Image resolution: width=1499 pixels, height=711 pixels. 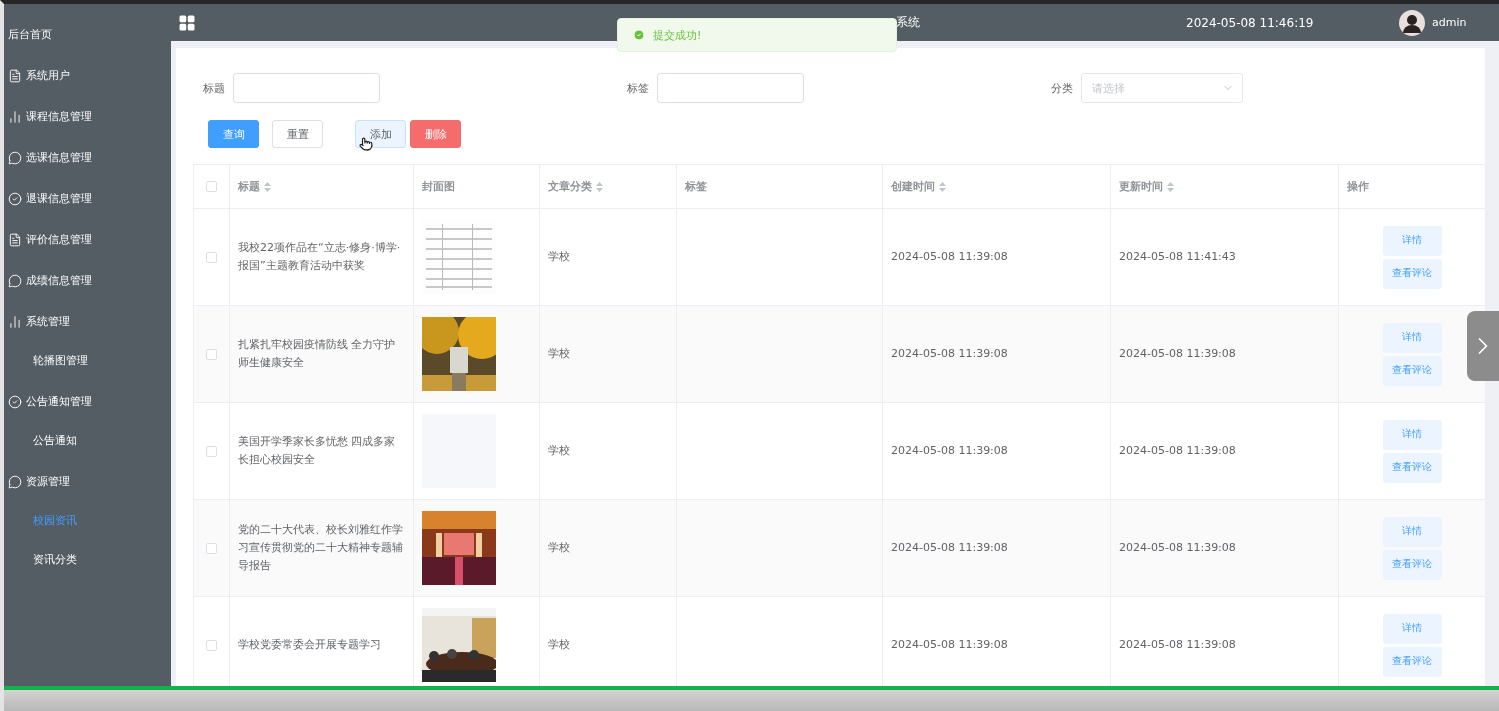 I want to click on table-cell-text: 2024-05-08 11:41:43, so click(x=1177, y=256).